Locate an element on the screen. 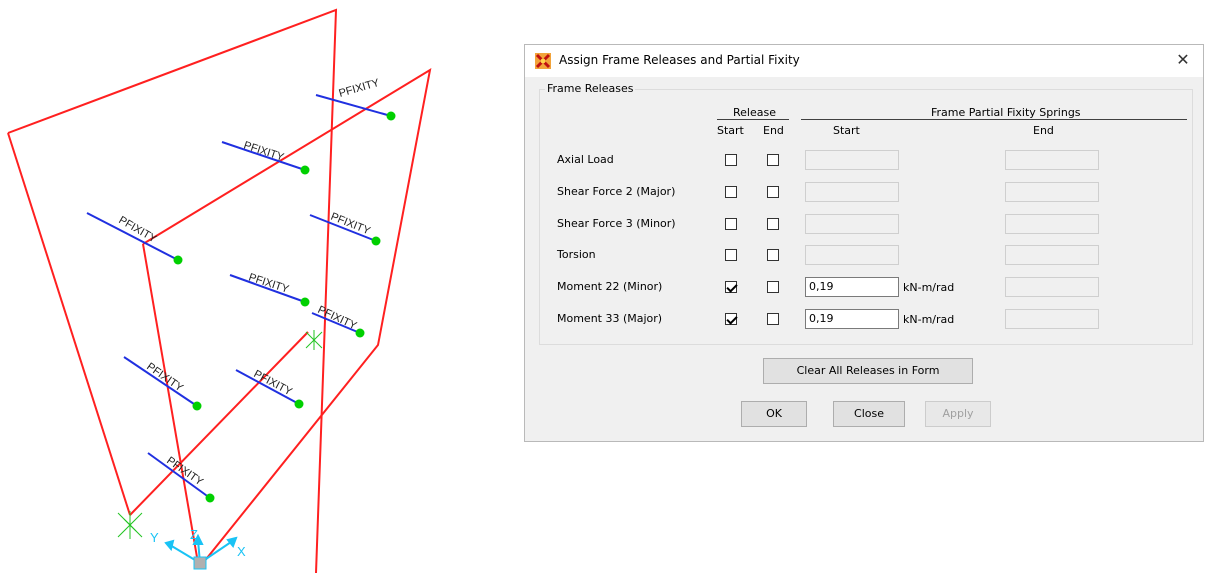 The width and height of the screenshot is (1207, 574). row-label: Moment 22 (Minor) is located at coordinates (610, 286).